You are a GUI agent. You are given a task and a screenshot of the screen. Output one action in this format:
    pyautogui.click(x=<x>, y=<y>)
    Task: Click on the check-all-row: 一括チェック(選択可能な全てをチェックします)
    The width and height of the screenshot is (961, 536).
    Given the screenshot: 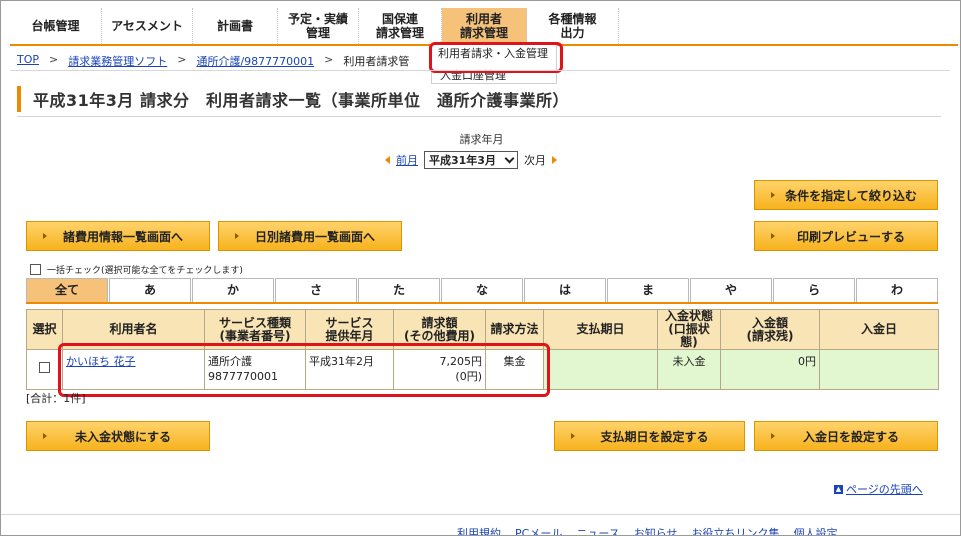 What is the action you would take?
    pyautogui.click(x=136, y=269)
    